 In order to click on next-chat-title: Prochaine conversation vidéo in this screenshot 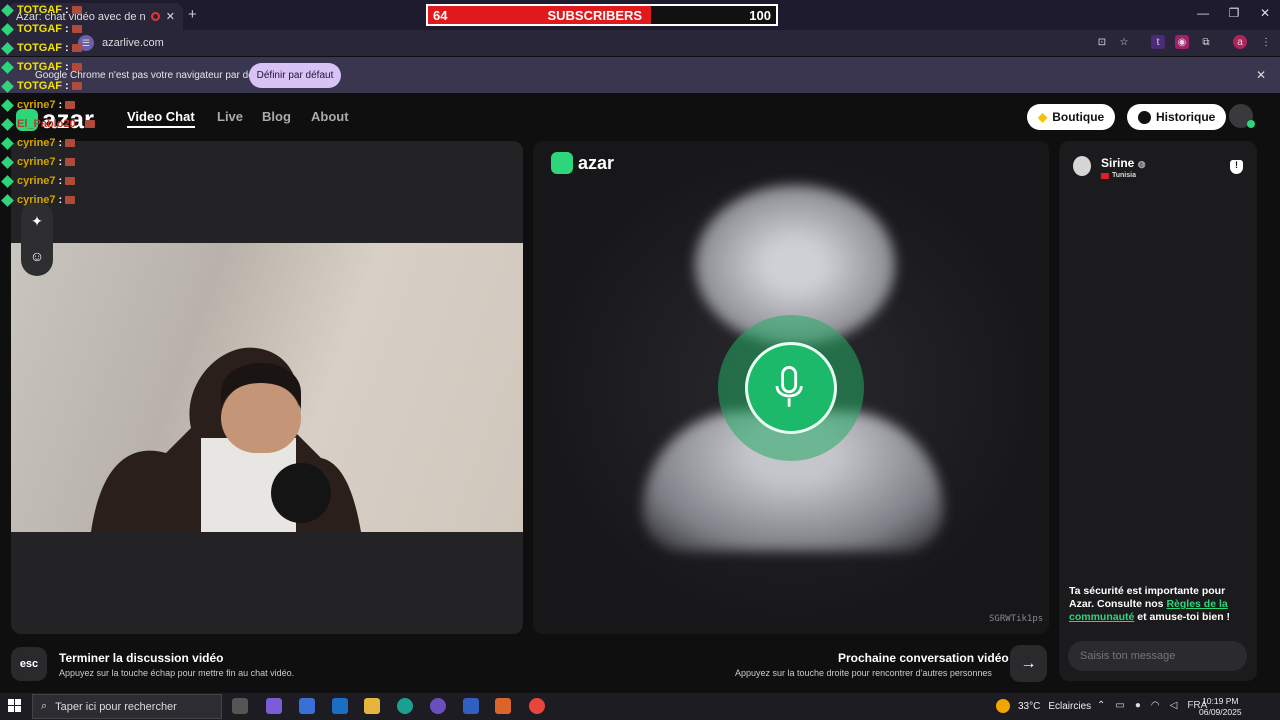, I will do `click(923, 658)`.